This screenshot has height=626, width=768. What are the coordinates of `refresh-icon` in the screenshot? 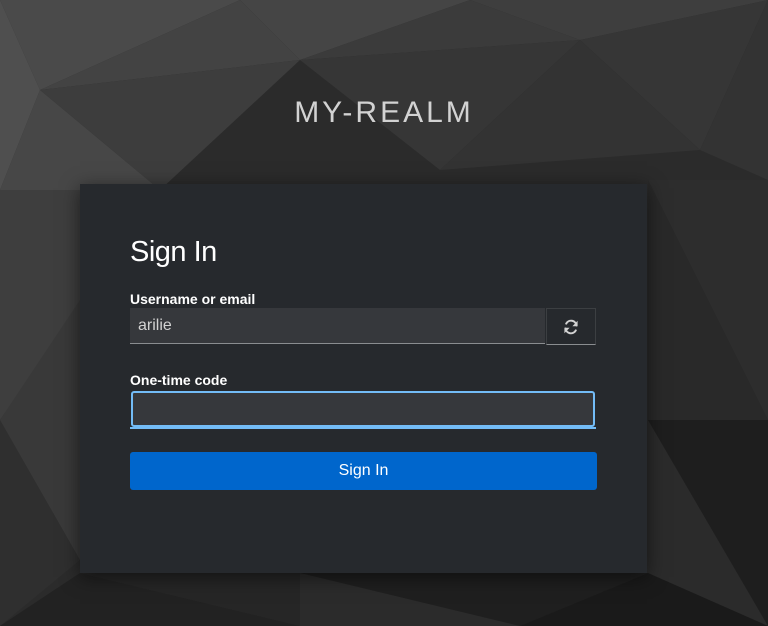 It's located at (571, 326).